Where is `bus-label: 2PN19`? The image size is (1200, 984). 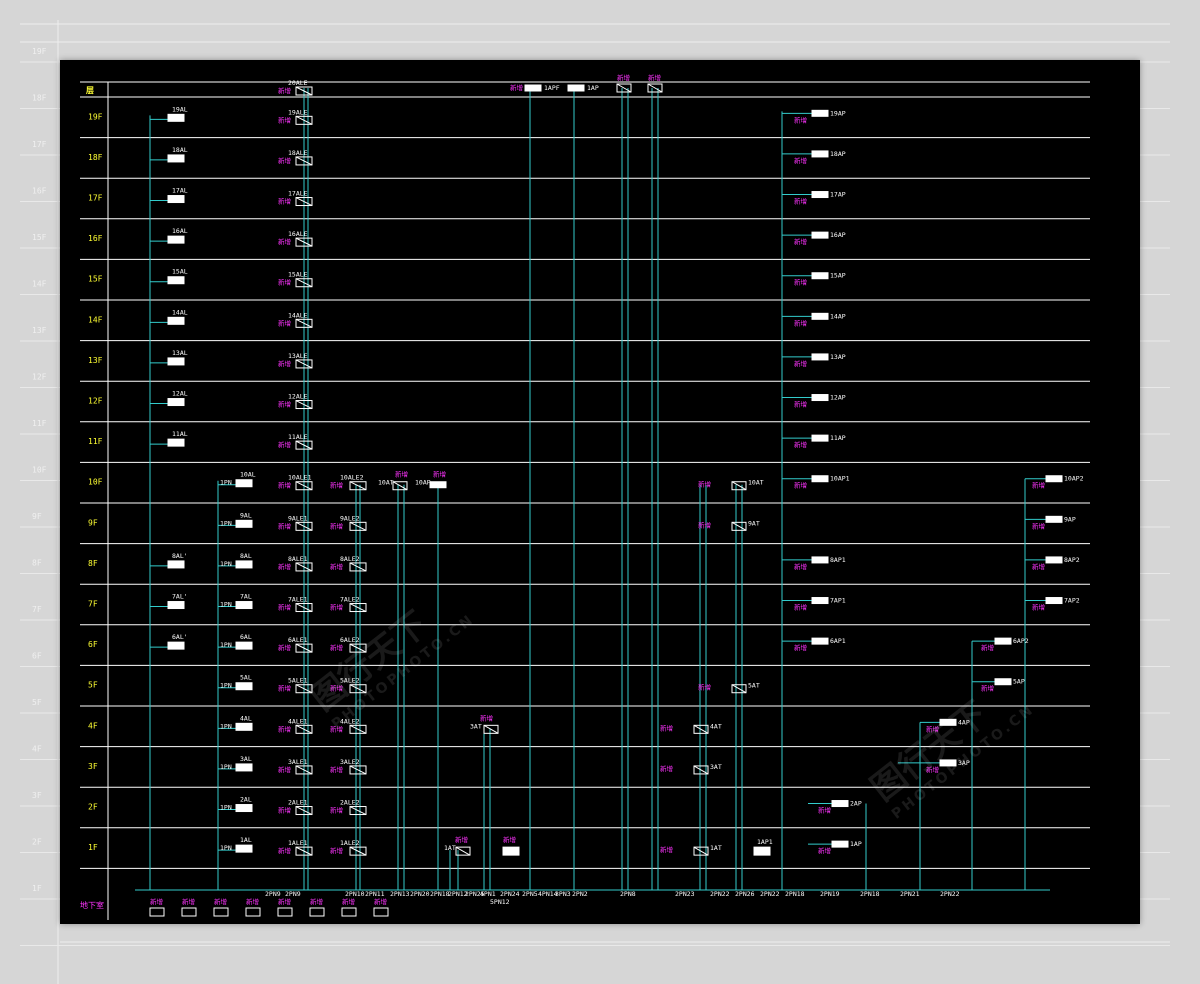 bus-label: 2PN19 is located at coordinates (830, 894).